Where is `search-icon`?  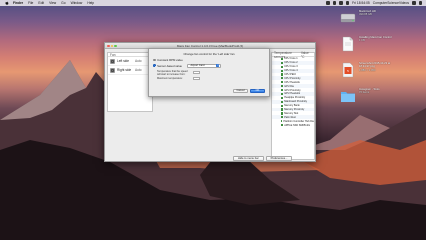
search-icon is located at coordinates (414, 3).